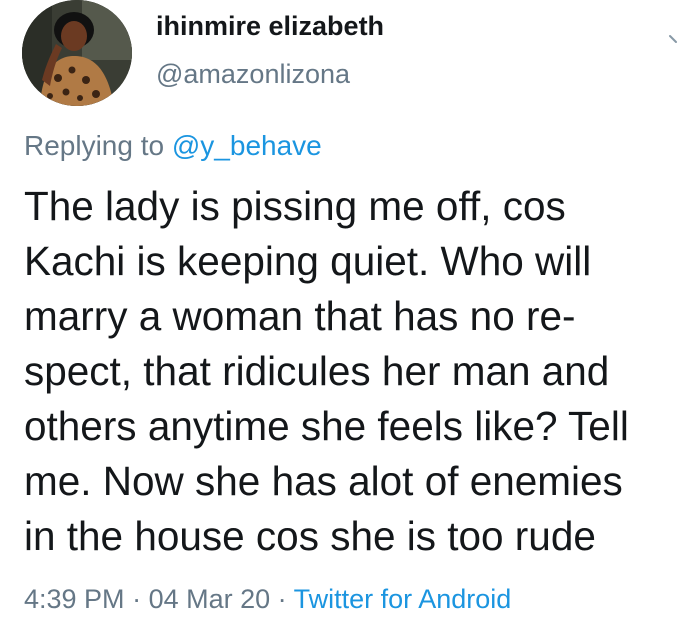 The image size is (684, 630). What do you see at coordinates (300, 316) in the screenshot?
I see `tweet-line: marry a woman that has no re-` at bounding box center [300, 316].